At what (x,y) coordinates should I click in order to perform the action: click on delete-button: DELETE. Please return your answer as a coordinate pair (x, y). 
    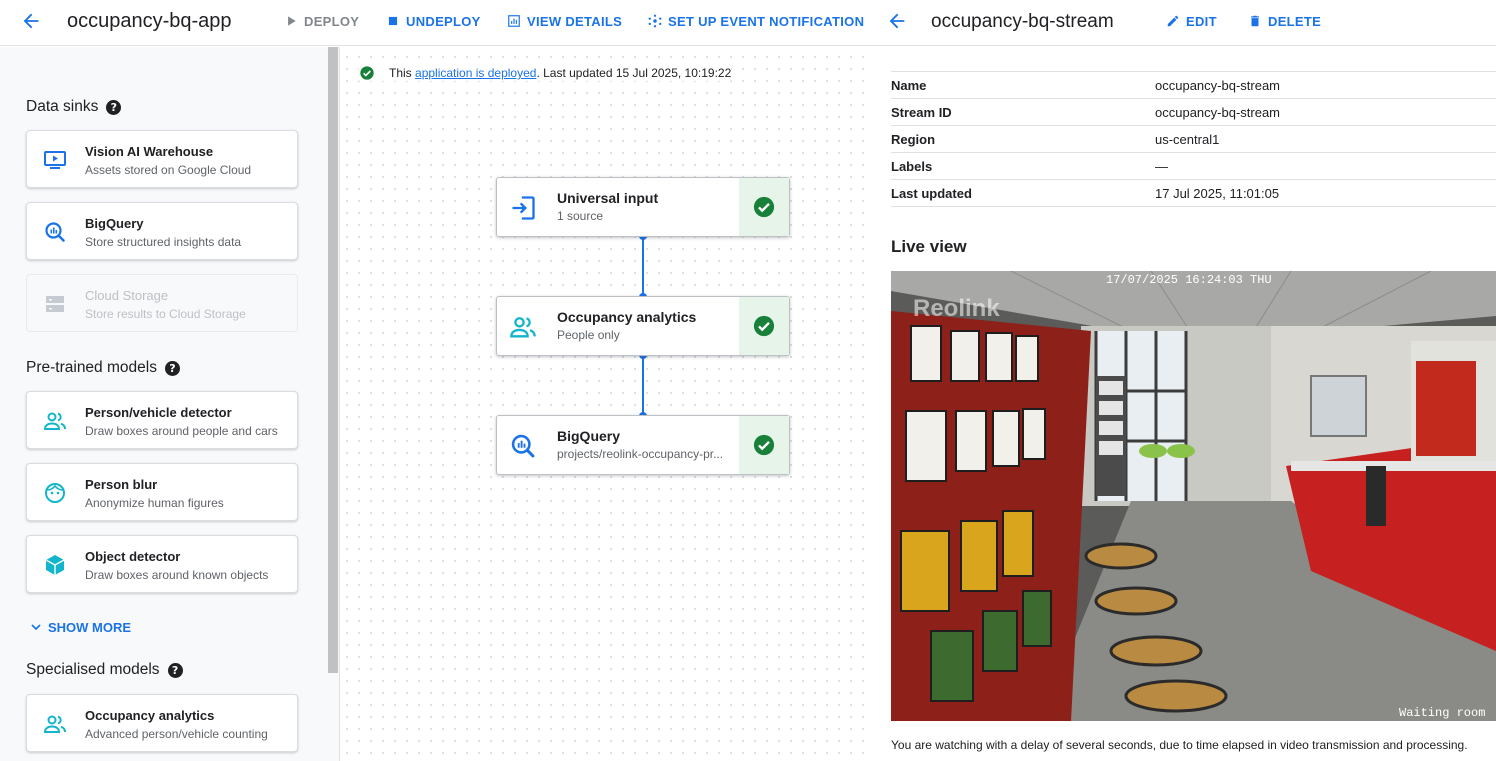
    Looking at the image, I should click on (1284, 21).